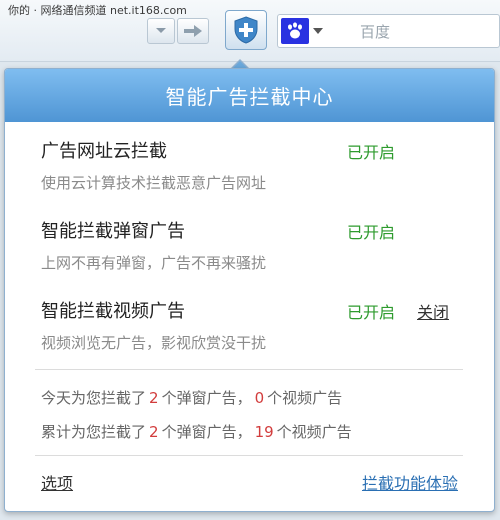  I want to click on popup-title: 智能广告拦截中心, so click(249, 97).